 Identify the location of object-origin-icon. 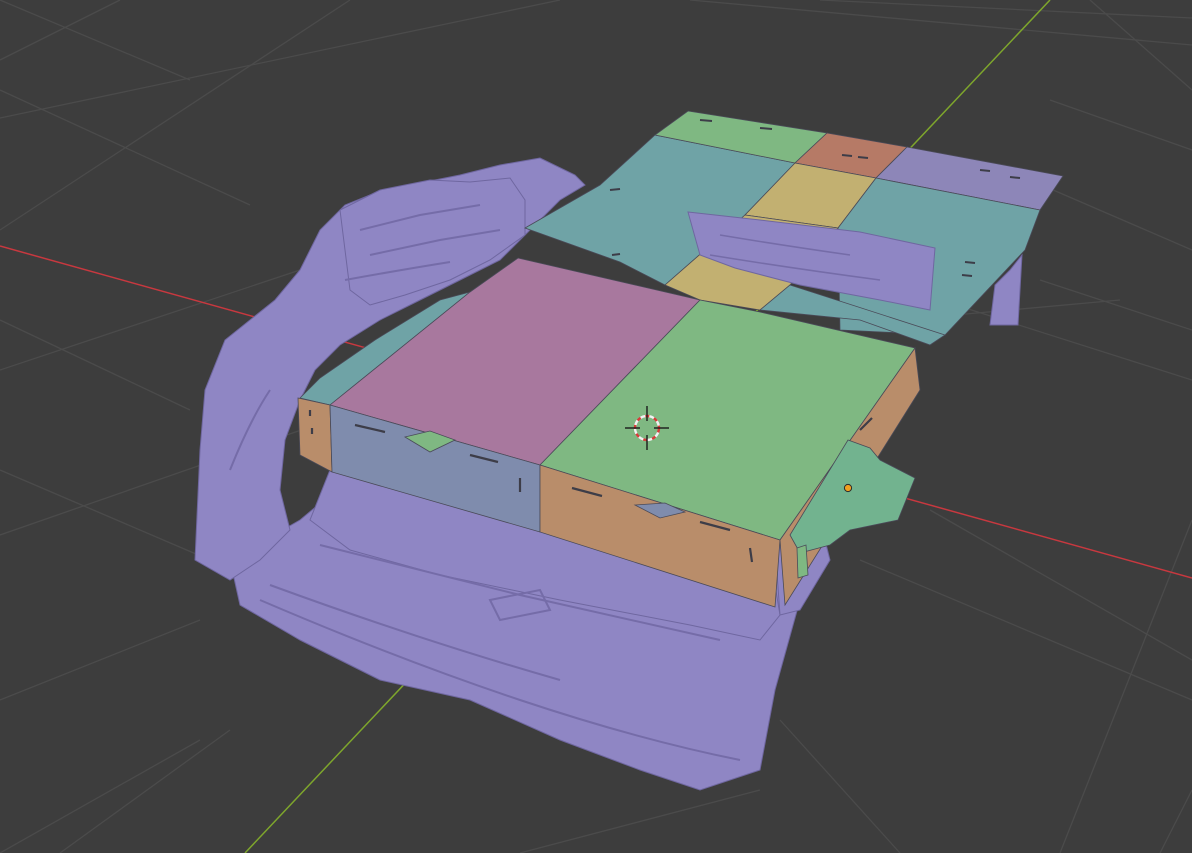
(848, 488).